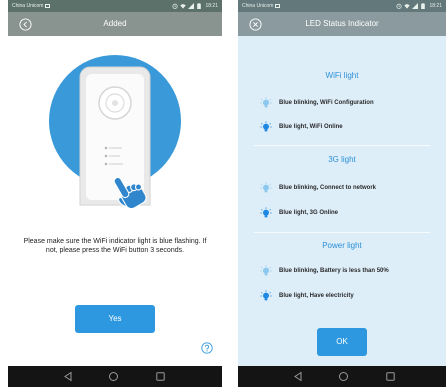 This screenshot has width=448, height=387. Describe the element at coordinates (326, 103) in the screenshot. I see `led-description: Blue blinking, WiFi Configuration` at that location.